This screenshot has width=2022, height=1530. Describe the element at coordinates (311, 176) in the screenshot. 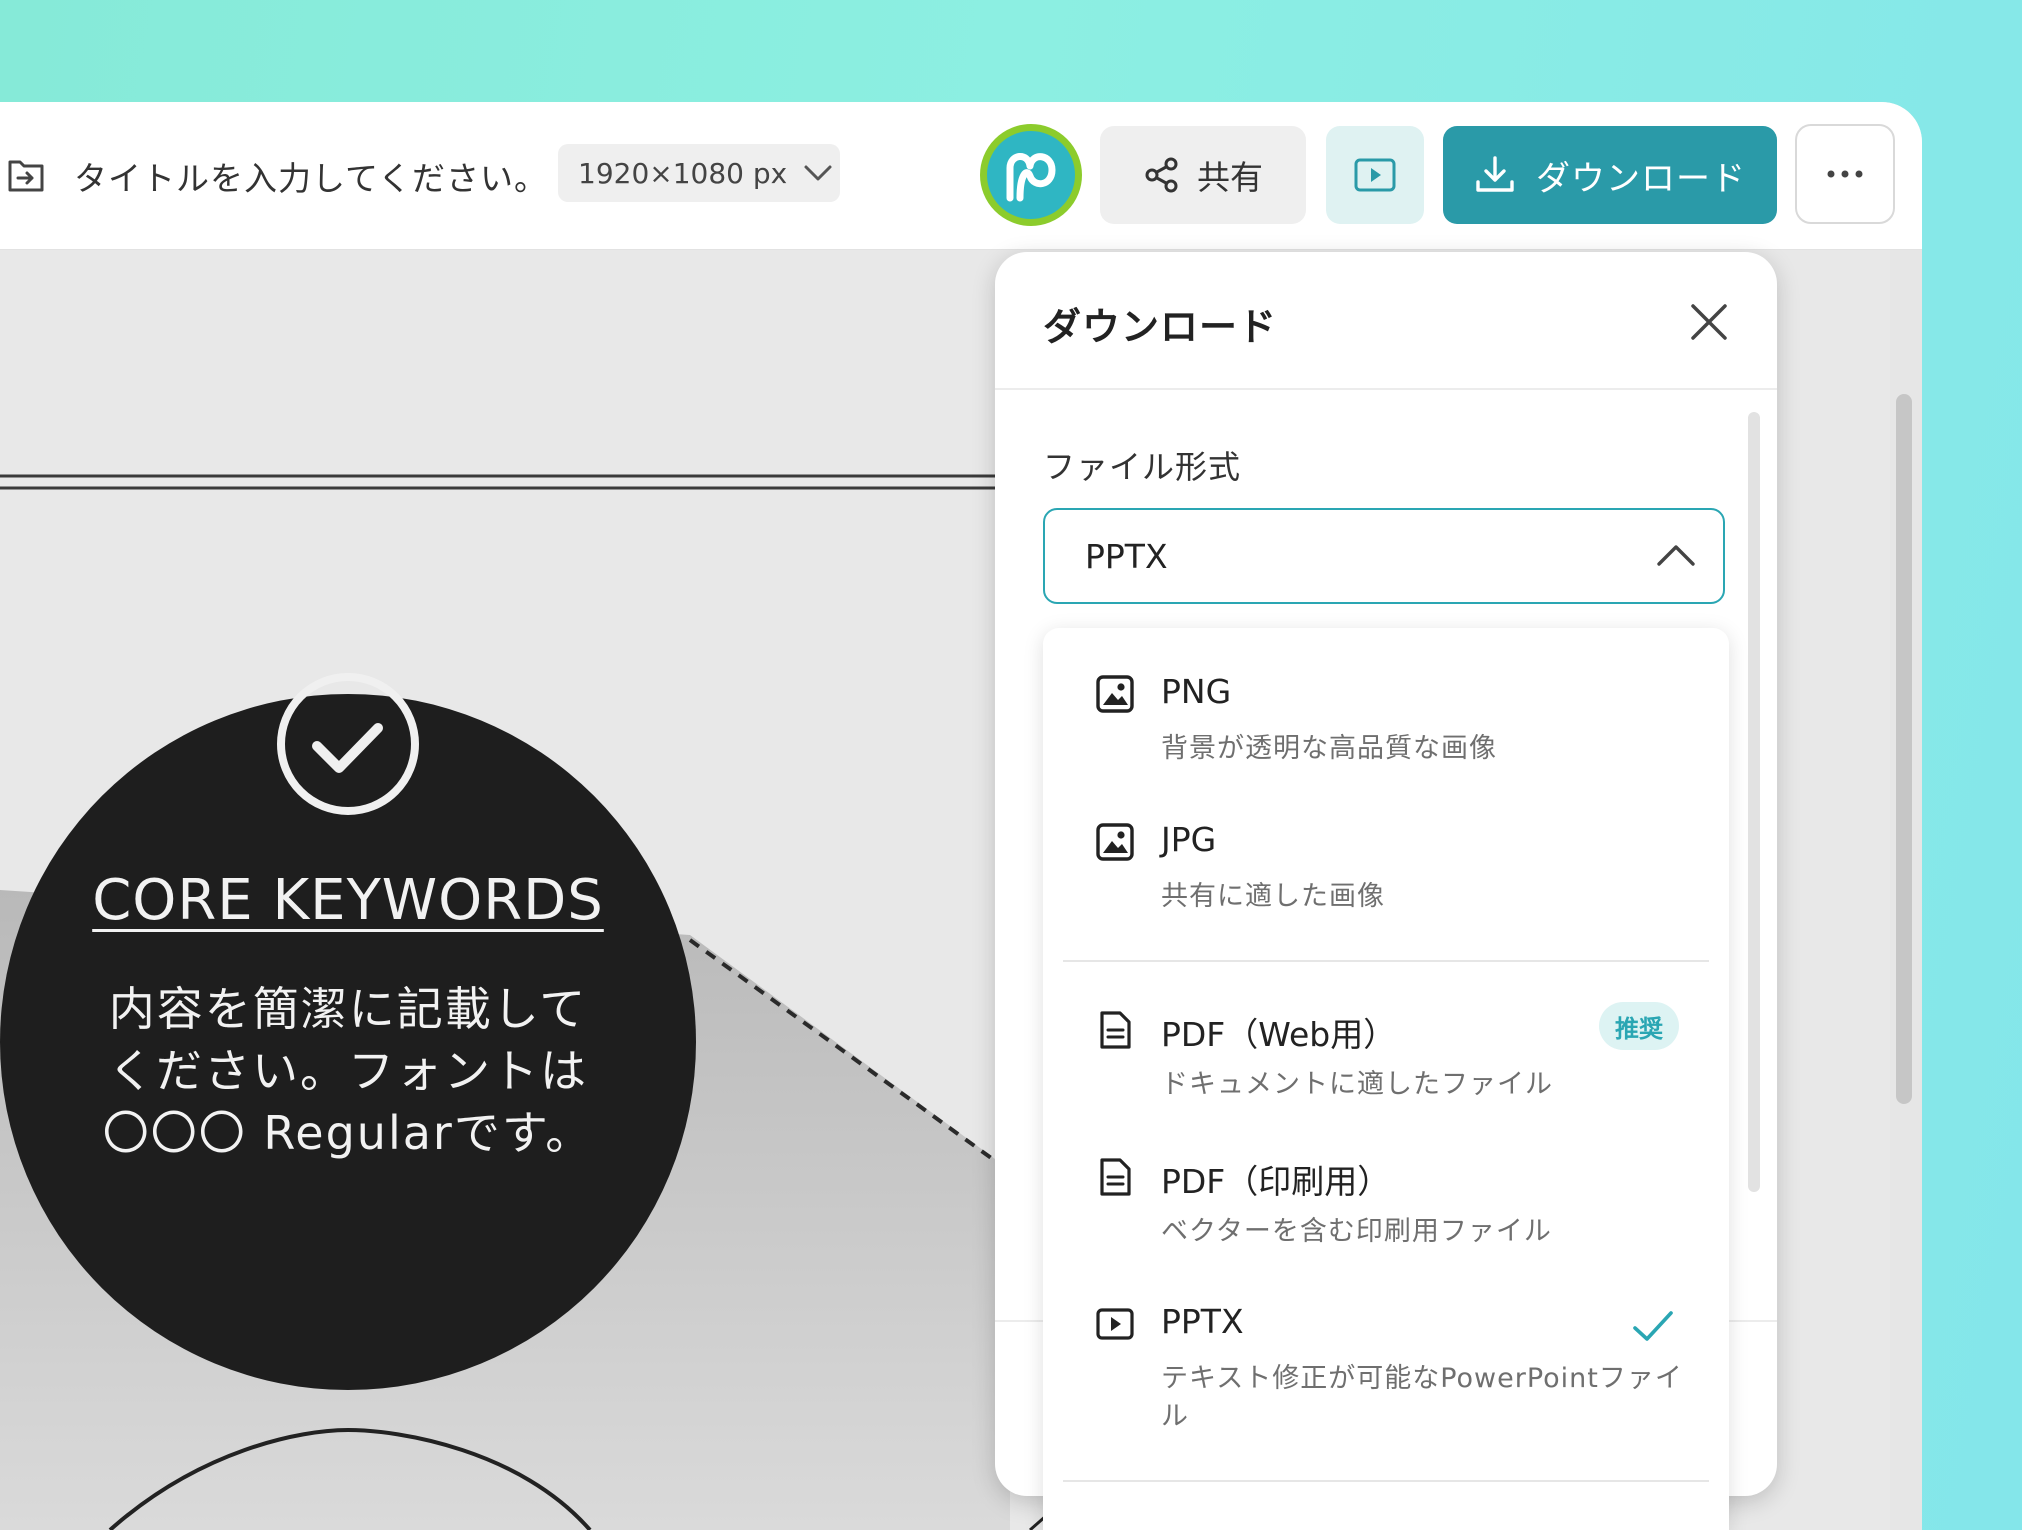

I see `document-title: タイトルを入力してください。` at that location.